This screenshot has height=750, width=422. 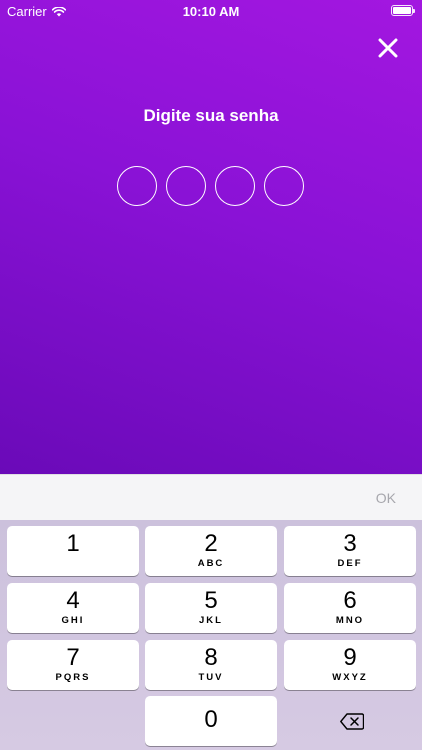 I want to click on key-letters: DEF, so click(x=350, y=563).